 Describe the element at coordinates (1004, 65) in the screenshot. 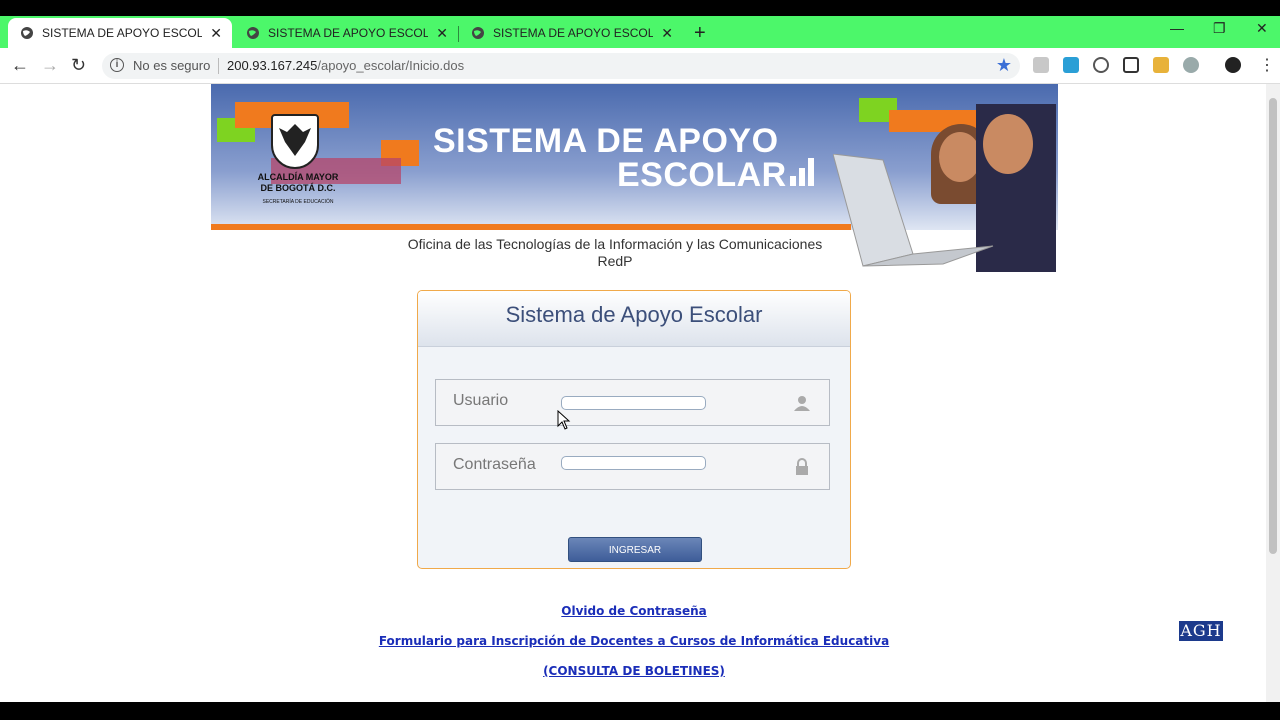

I see `bookmark-star-icon: ★` at that location.